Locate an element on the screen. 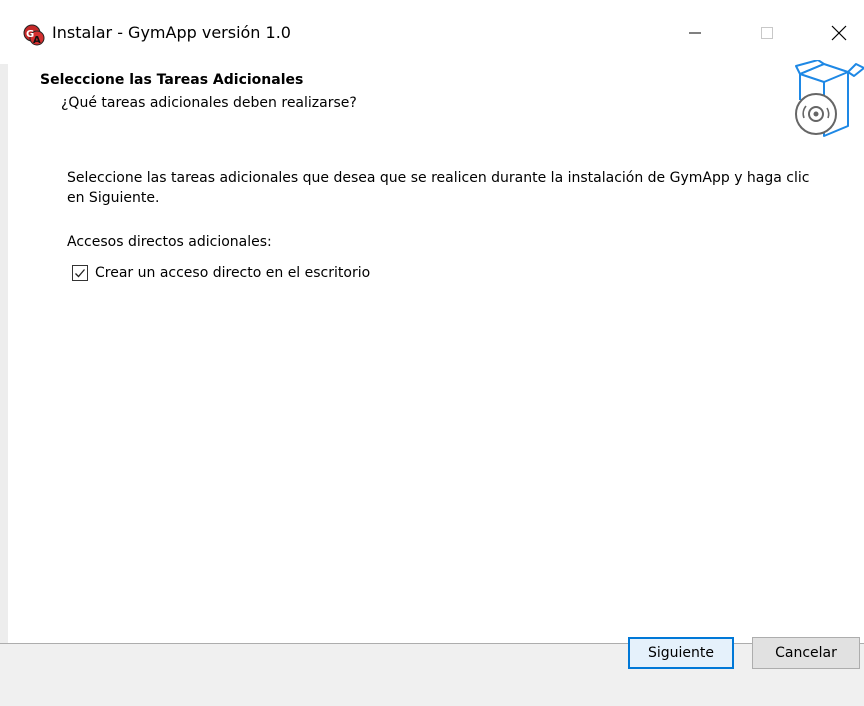 This screenshot has height=706, width=864. title-bar: G A Instalar - GymApp versión 1.0 is located at coordinates (432, 32).